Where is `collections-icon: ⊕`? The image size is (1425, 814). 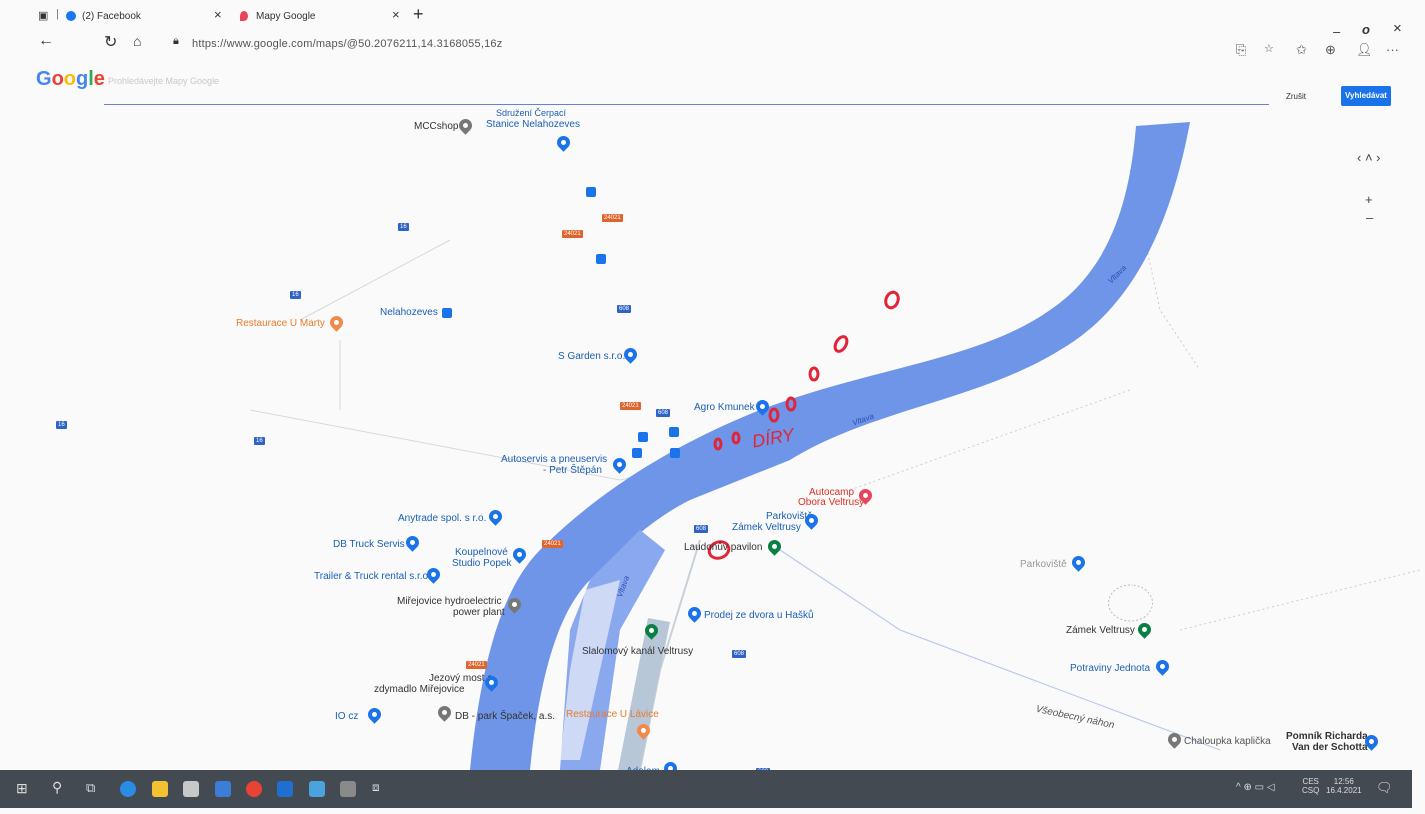
collections-icon: ⊕ is located at coordinates (1330, 50).